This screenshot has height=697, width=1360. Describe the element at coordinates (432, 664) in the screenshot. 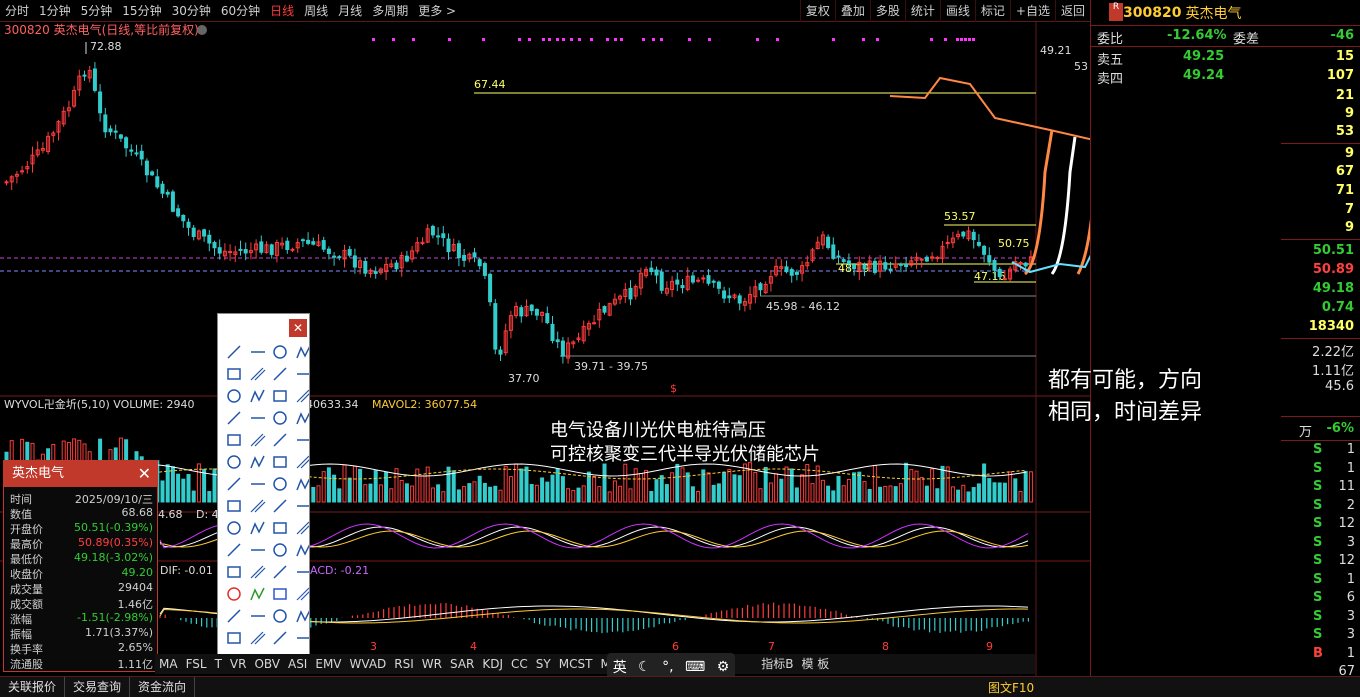

I see `indicator-tab: WR` at that location.